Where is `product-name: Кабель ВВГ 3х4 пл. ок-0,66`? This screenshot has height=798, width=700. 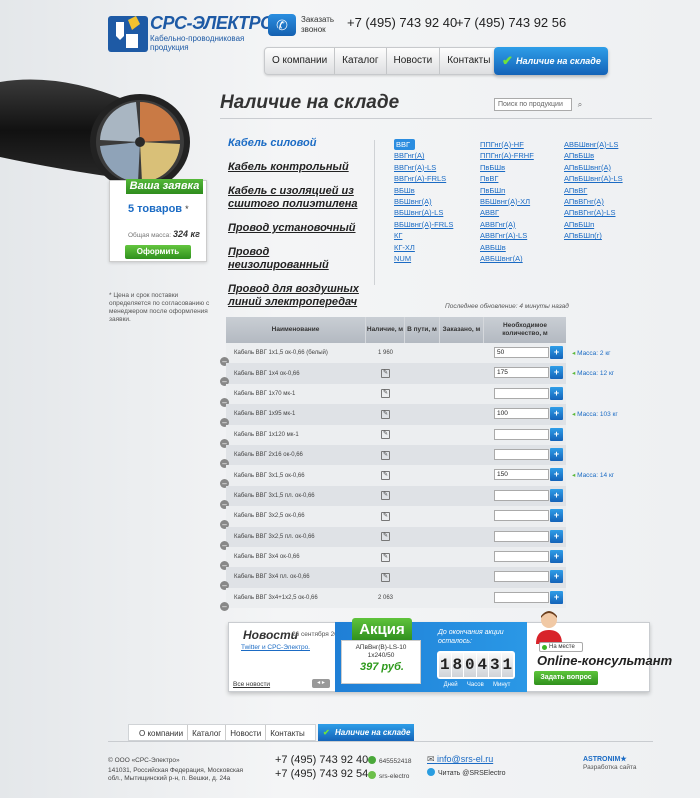
product-name: Кабель ВВГ 3х4 пл. ок-0,66 is located at coordinates (296, 577).